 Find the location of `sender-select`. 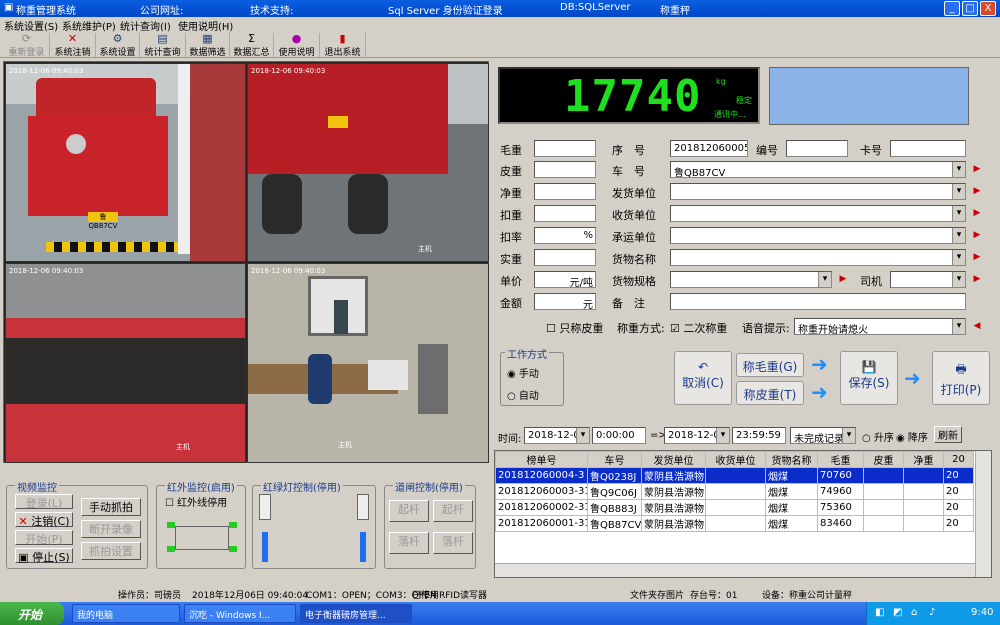

sender-select is located at coordinates (818, 191).